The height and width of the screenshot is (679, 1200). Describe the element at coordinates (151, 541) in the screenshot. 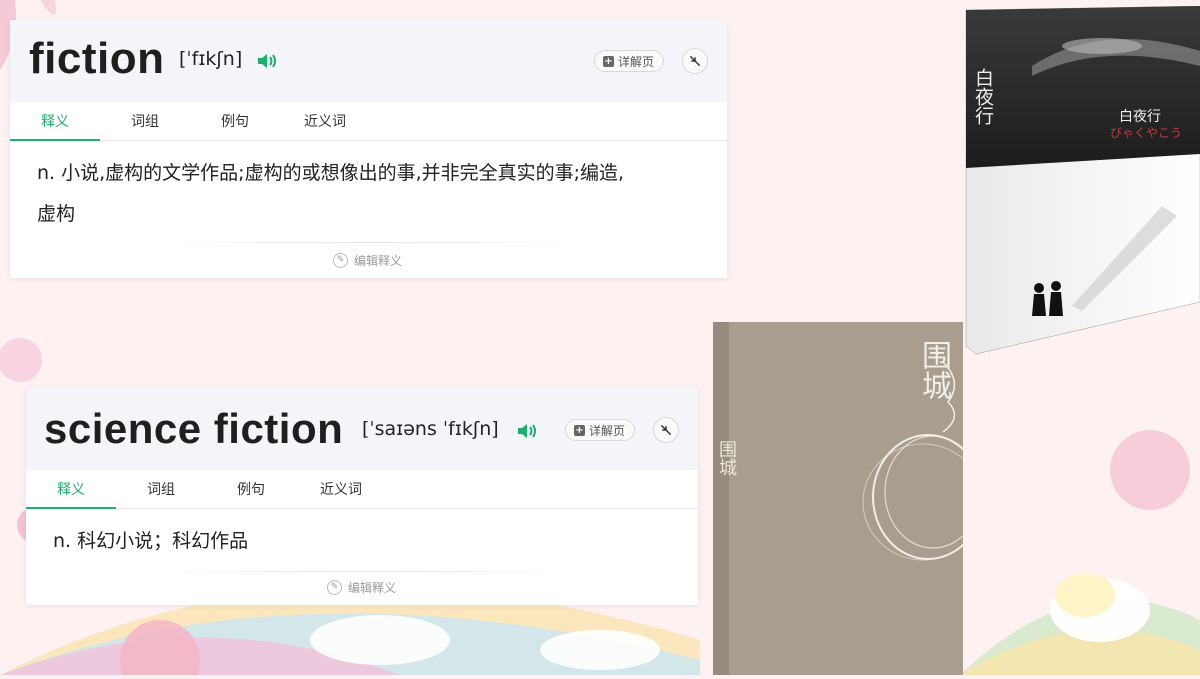

I see `definition-line: n. 科幻小说；科幻作品` at that location.